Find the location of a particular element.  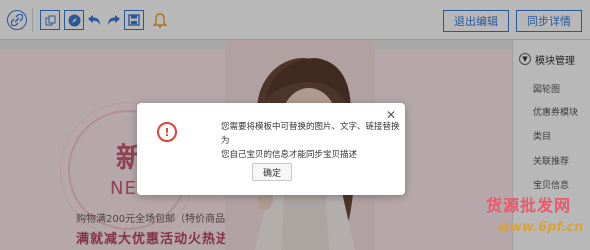

dialog-message-line1: 您需要将模板中可替换的图片、文字、链接替换为 is located at coordinates (310, 134).